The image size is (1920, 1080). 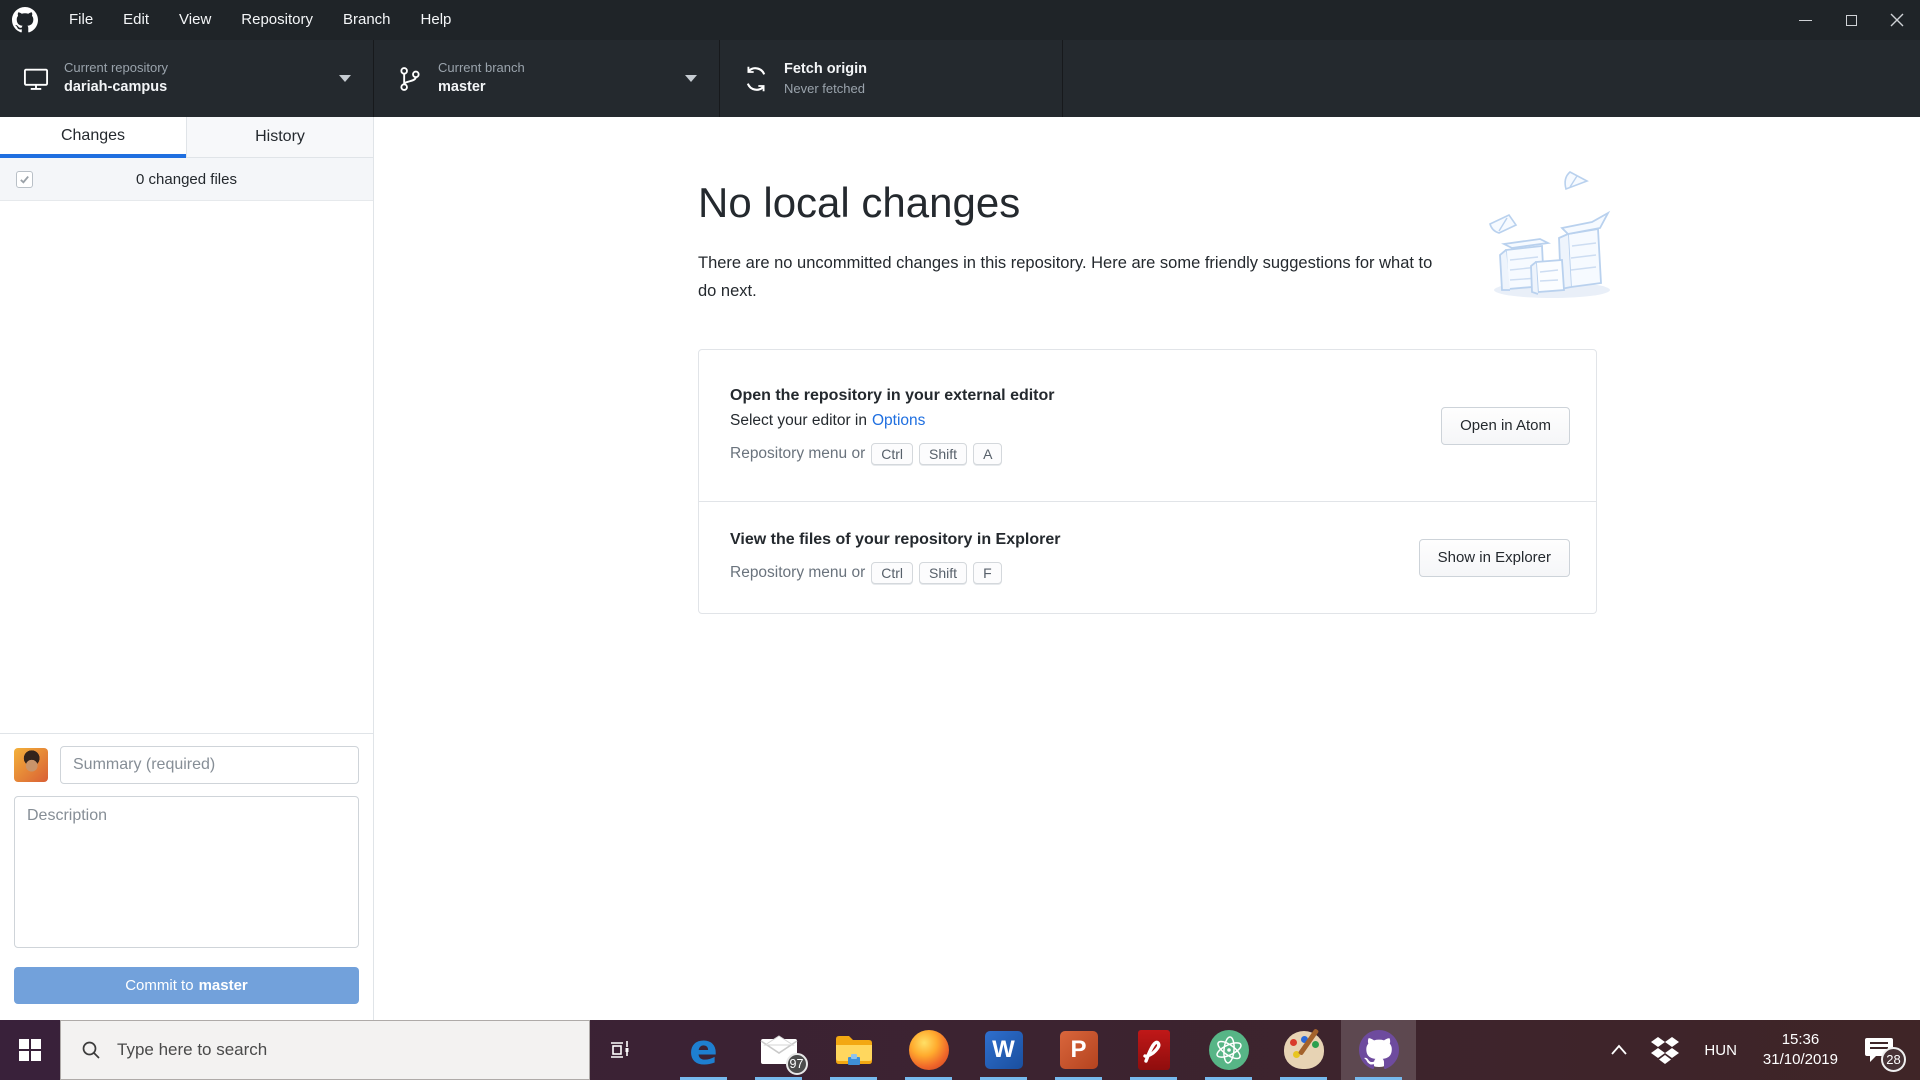 What do you see at coordinates (93, 137) in the screenshot?
I see `tab-changes: Changes` at bounding box center [93, 137].